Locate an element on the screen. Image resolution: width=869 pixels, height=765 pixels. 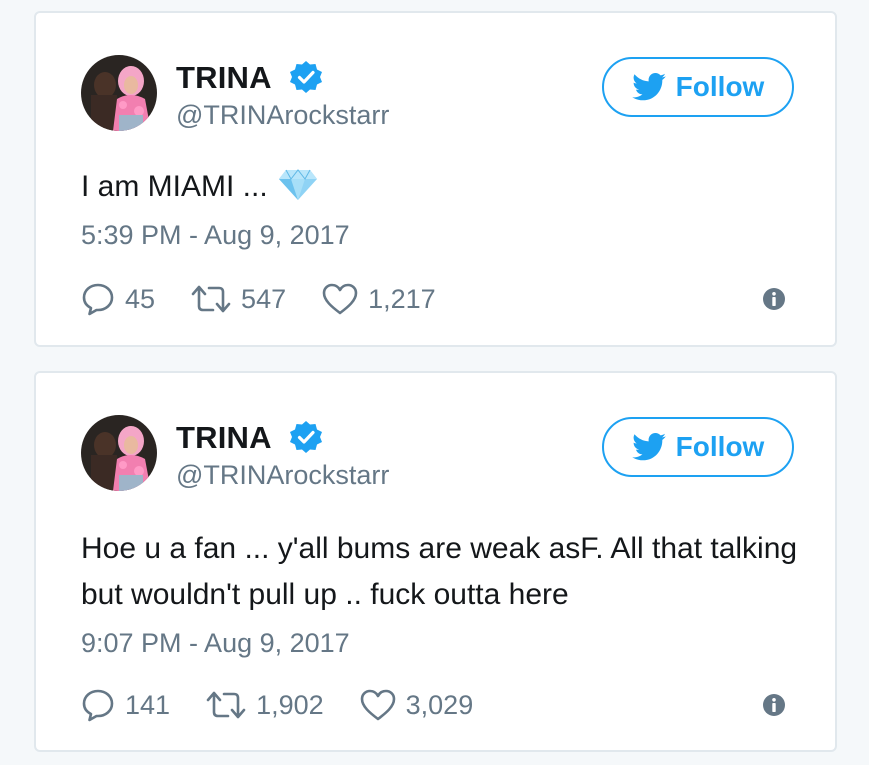
tweet-timestamp: 5:39 PM - Aug 9, 2017 is located at coordinates (215, 235).